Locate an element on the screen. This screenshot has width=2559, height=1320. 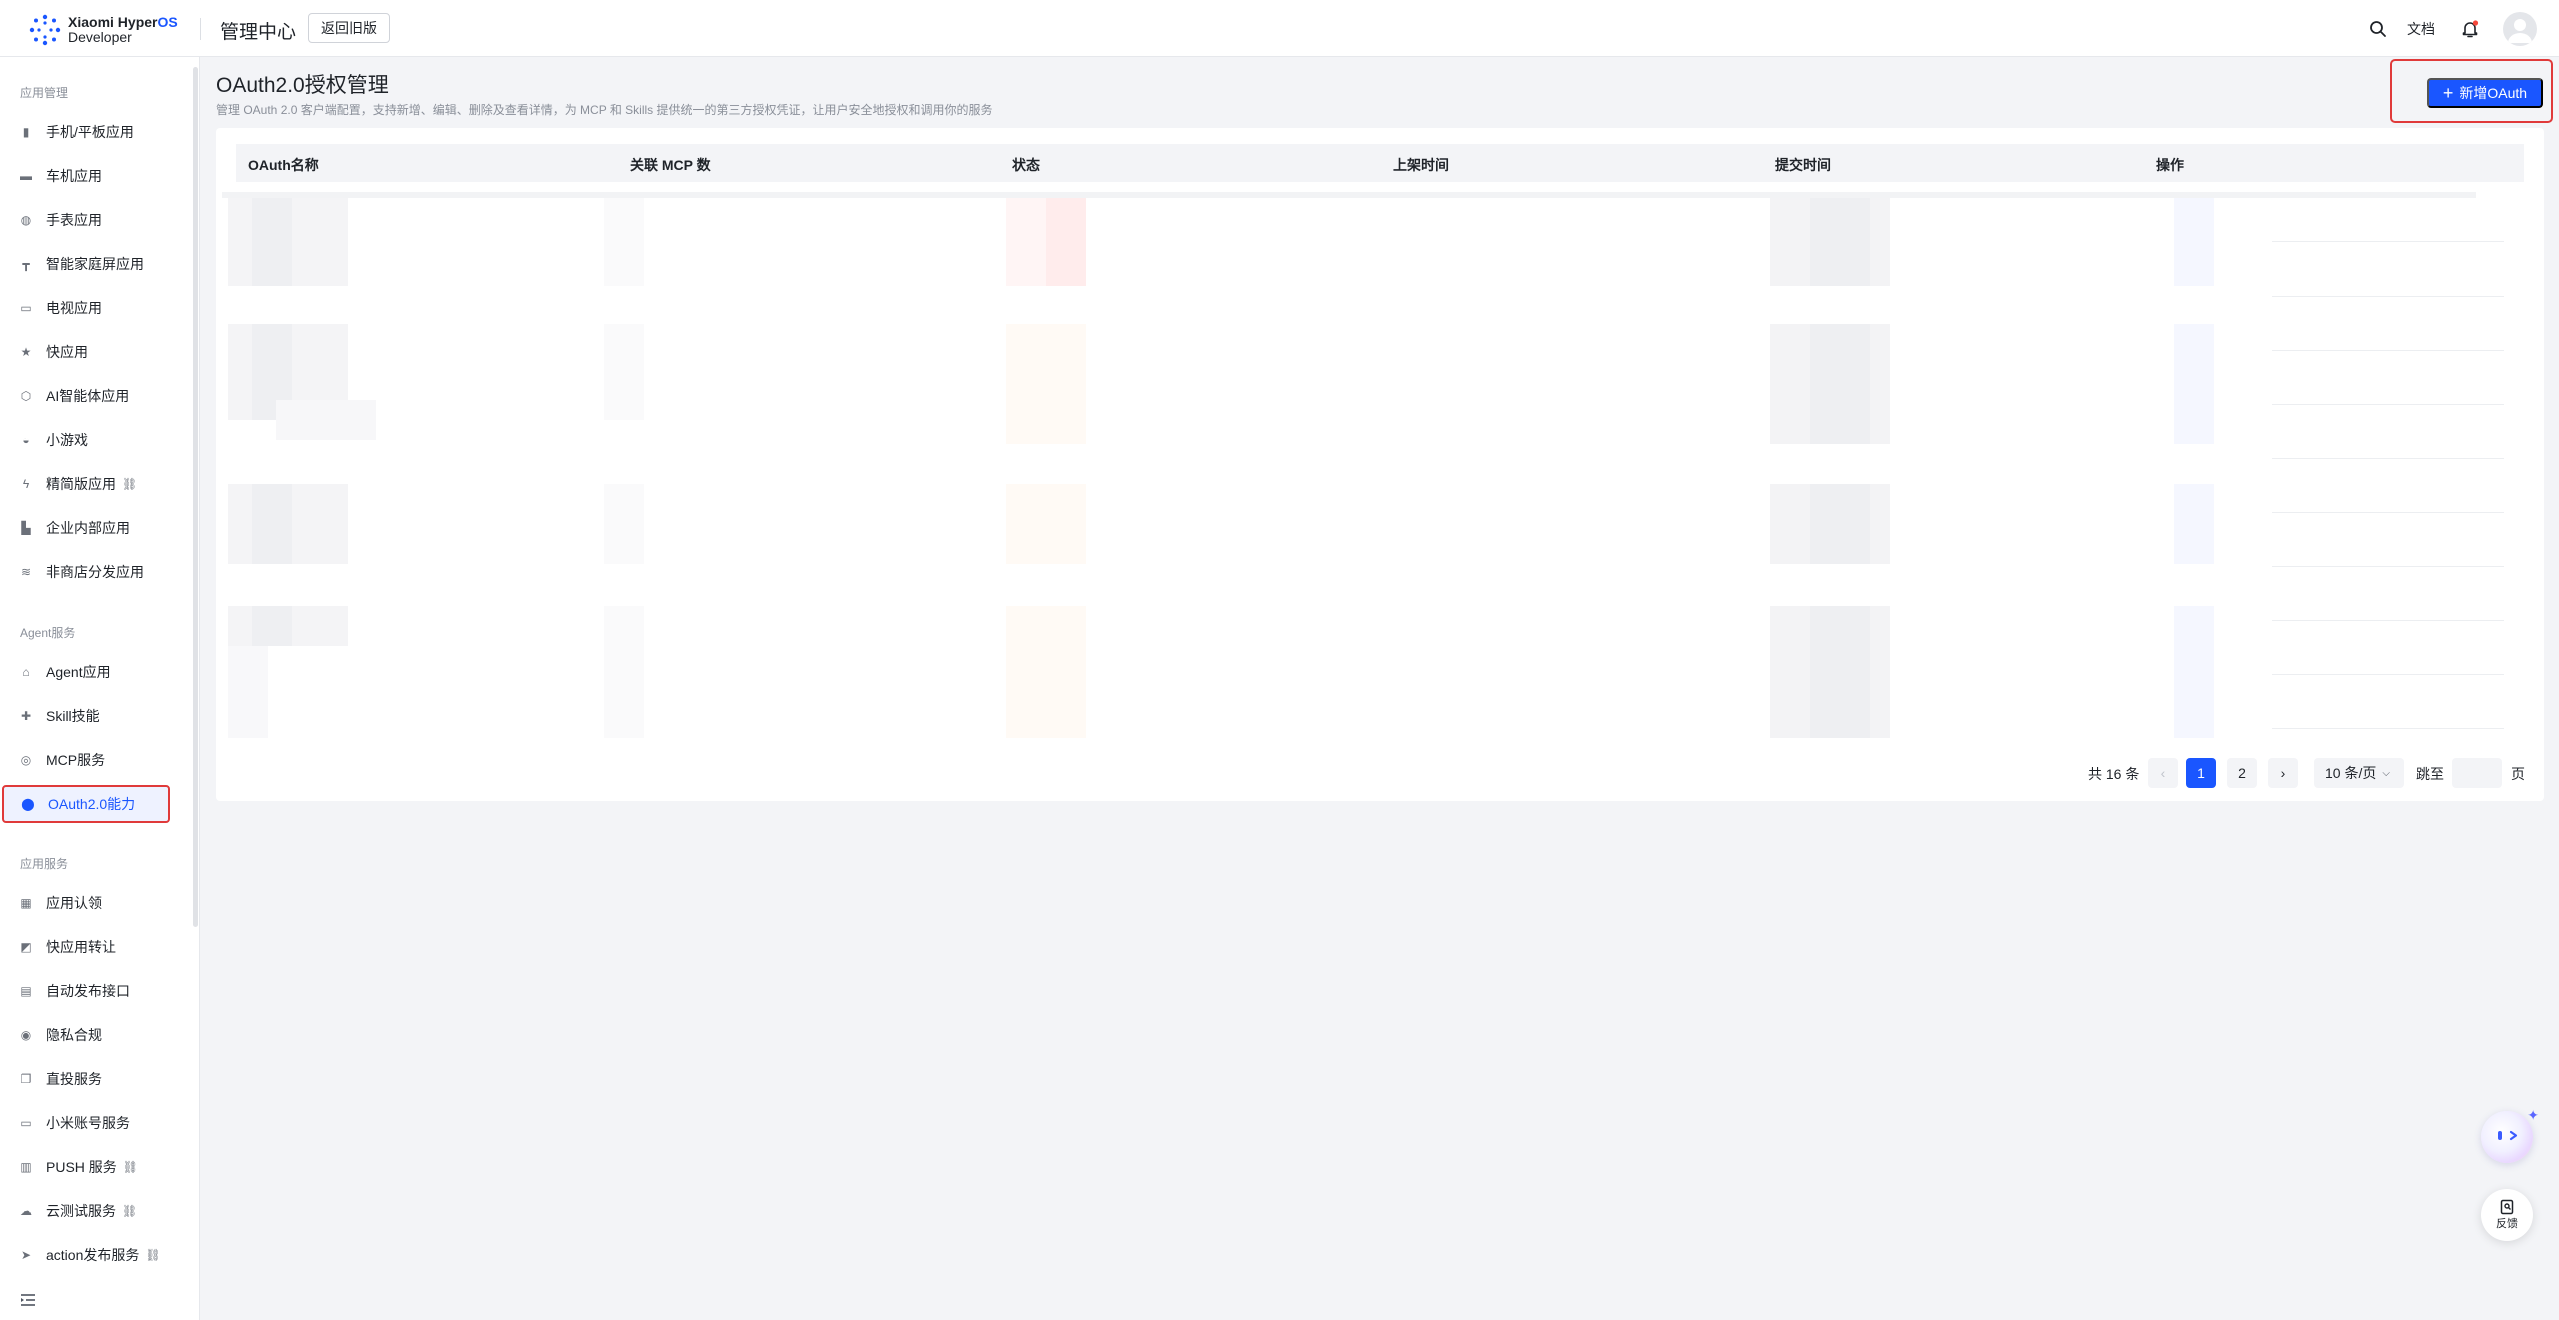
feedback-label: 反馈 is located at coordinates (2507, 1224).